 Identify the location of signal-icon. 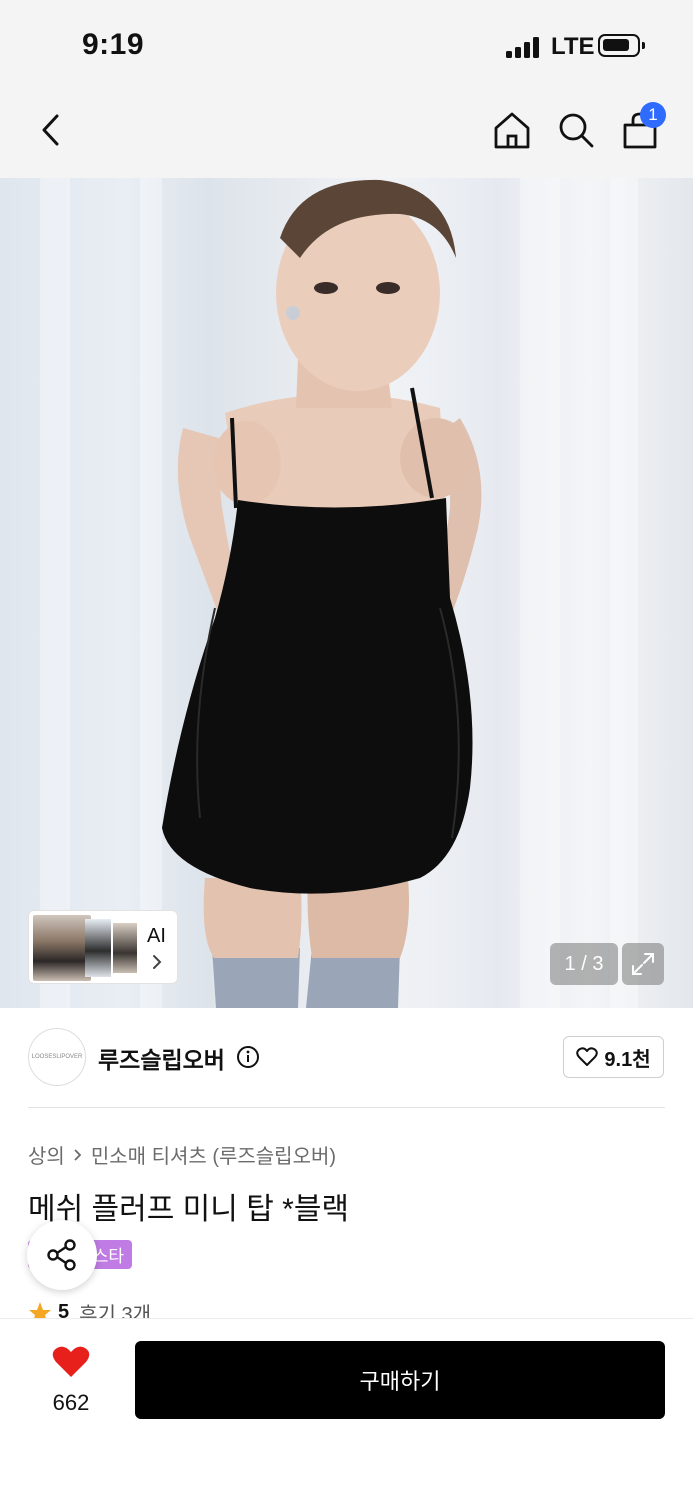
(524, 47).